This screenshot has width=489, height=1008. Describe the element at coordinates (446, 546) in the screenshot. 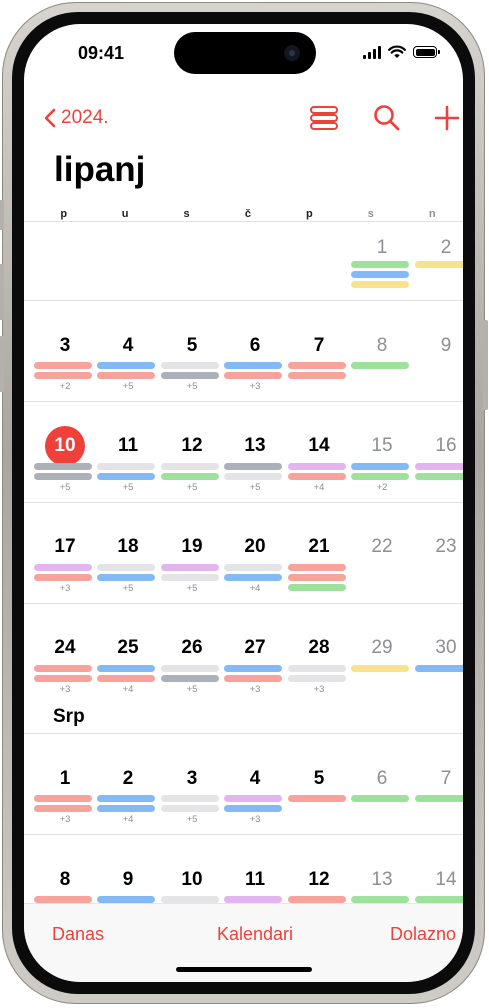

I see `day-number: 23` at that location.